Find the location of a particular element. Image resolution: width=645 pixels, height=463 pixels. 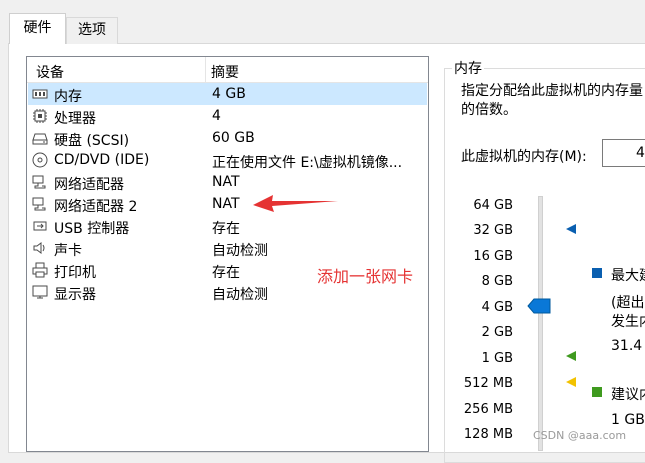

legend-label: 最大建 is located at coordinates (628, 276).